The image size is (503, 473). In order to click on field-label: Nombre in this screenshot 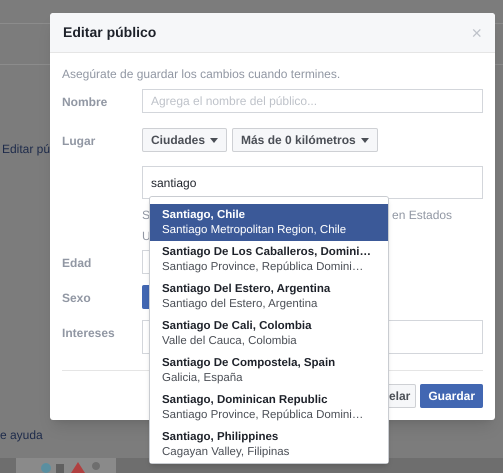, I will do `click(85, 102)`.